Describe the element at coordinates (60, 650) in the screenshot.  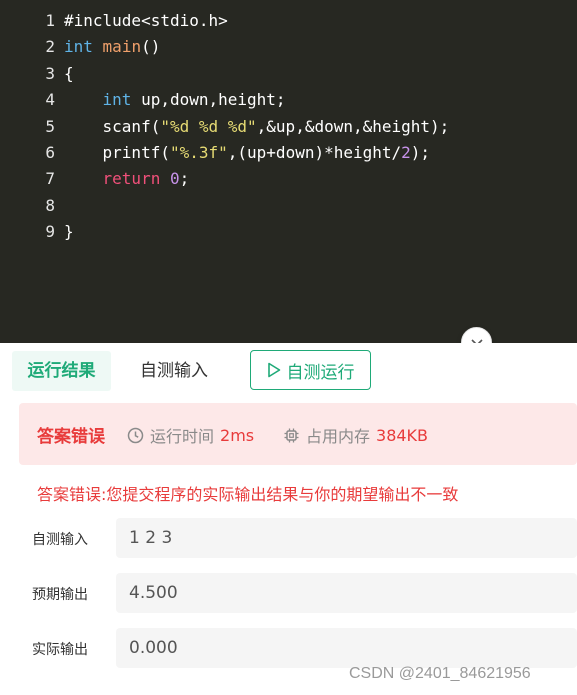
I see `actual-row-label: 实际输出` at that location.